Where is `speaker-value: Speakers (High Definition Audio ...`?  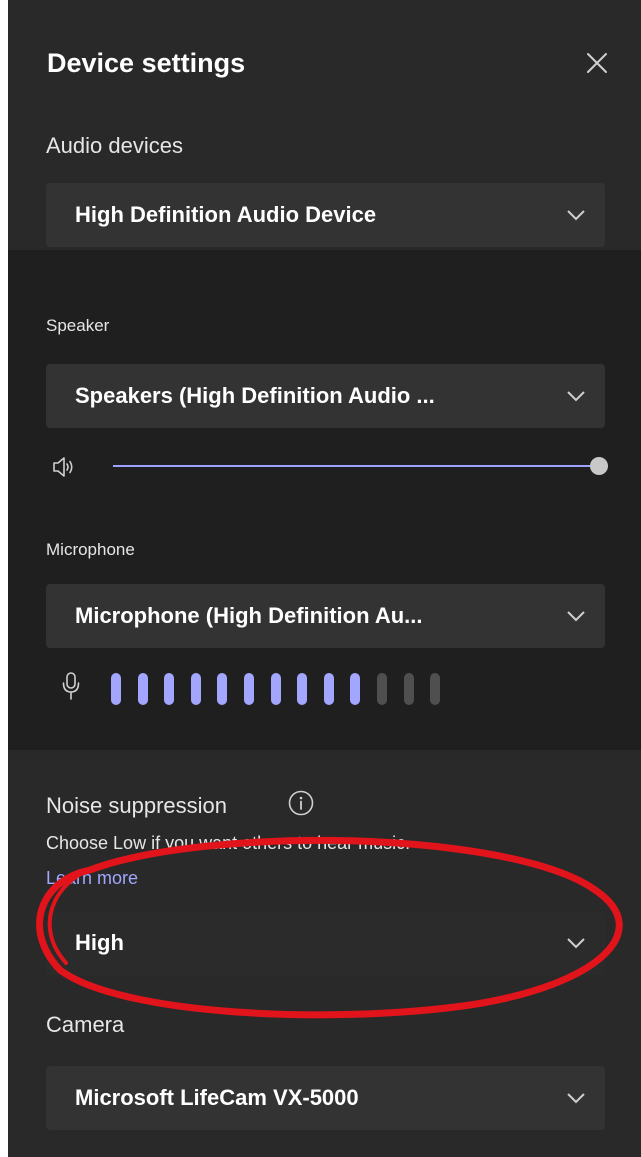
speaker-value: Speakers (High Definition Audio ... is located at coordinates (255, 395).